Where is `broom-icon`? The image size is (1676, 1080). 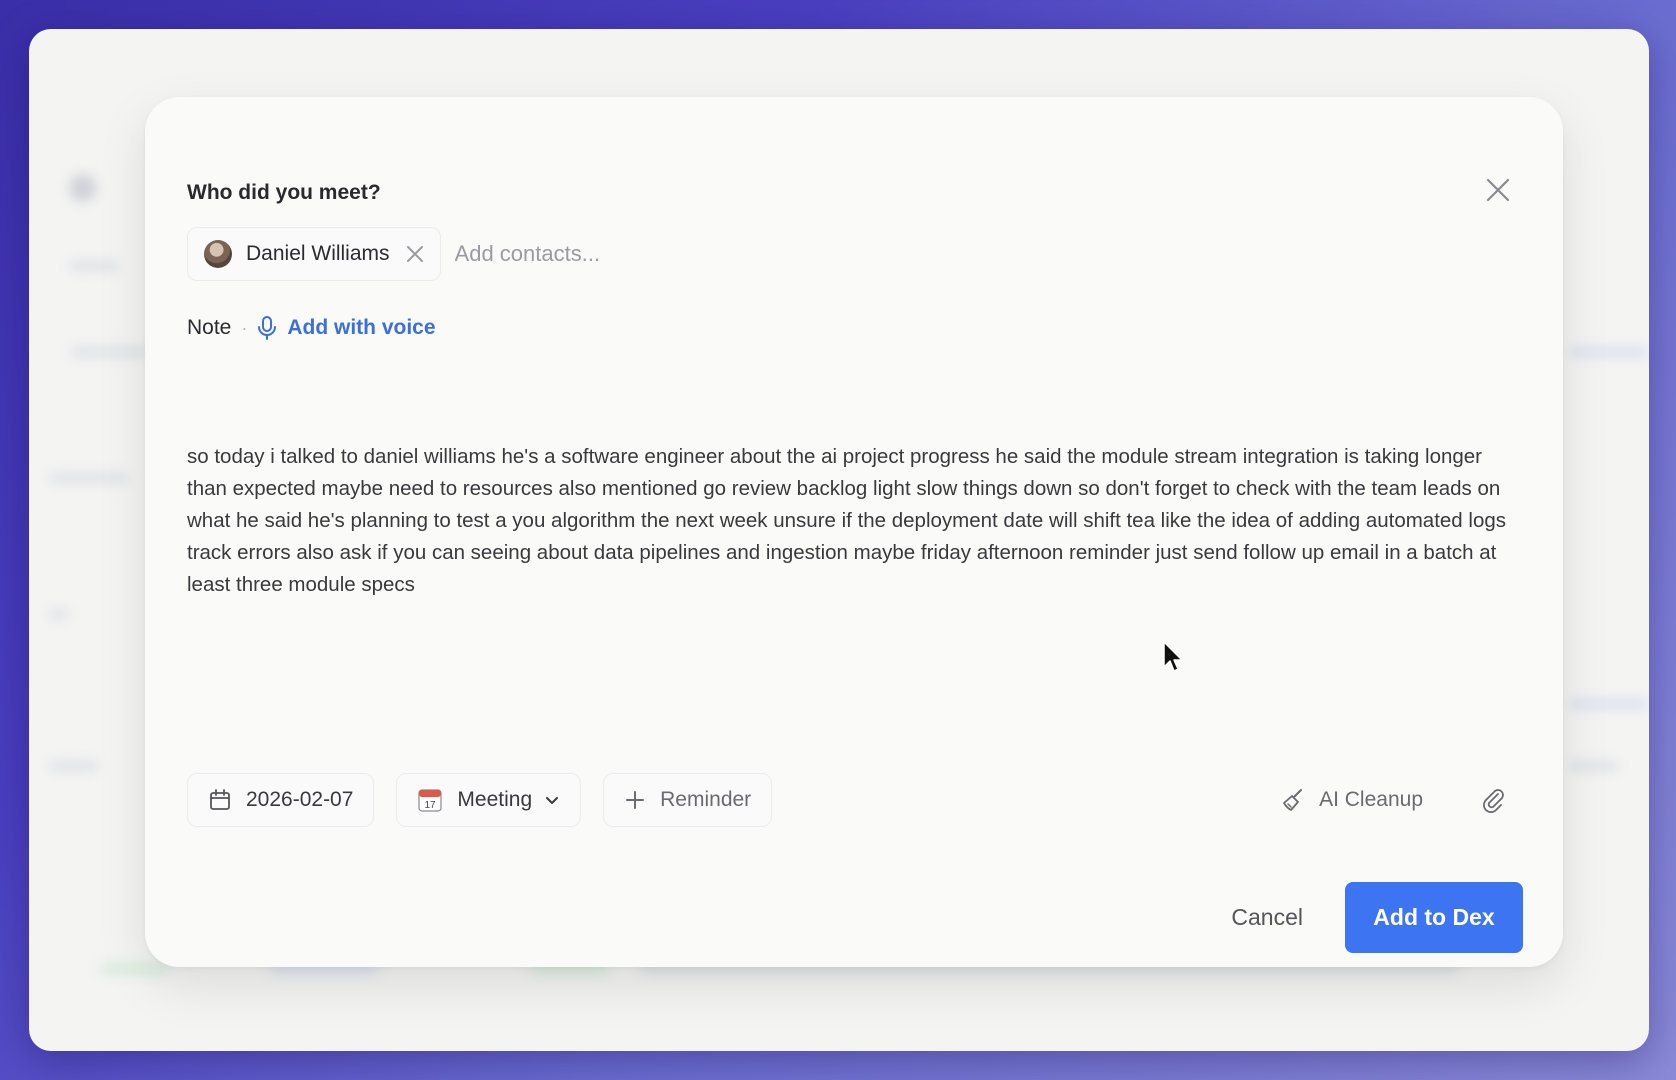 broom-icon is located at coordinates (1293, 800).